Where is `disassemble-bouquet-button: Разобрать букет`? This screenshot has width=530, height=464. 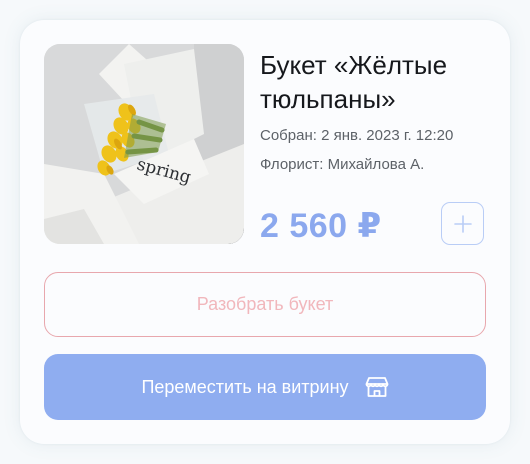
disassemble-bouquet-button: Разобрать букет is located at coordinates (265, 304).